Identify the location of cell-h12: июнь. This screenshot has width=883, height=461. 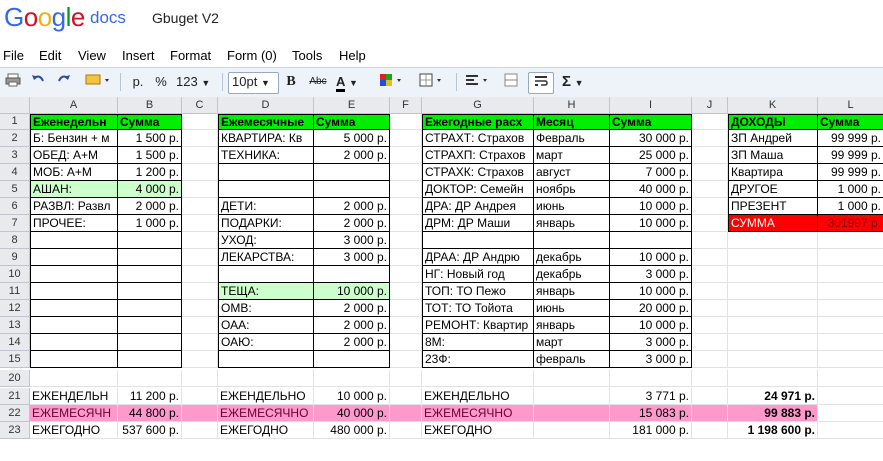
(572, 308).